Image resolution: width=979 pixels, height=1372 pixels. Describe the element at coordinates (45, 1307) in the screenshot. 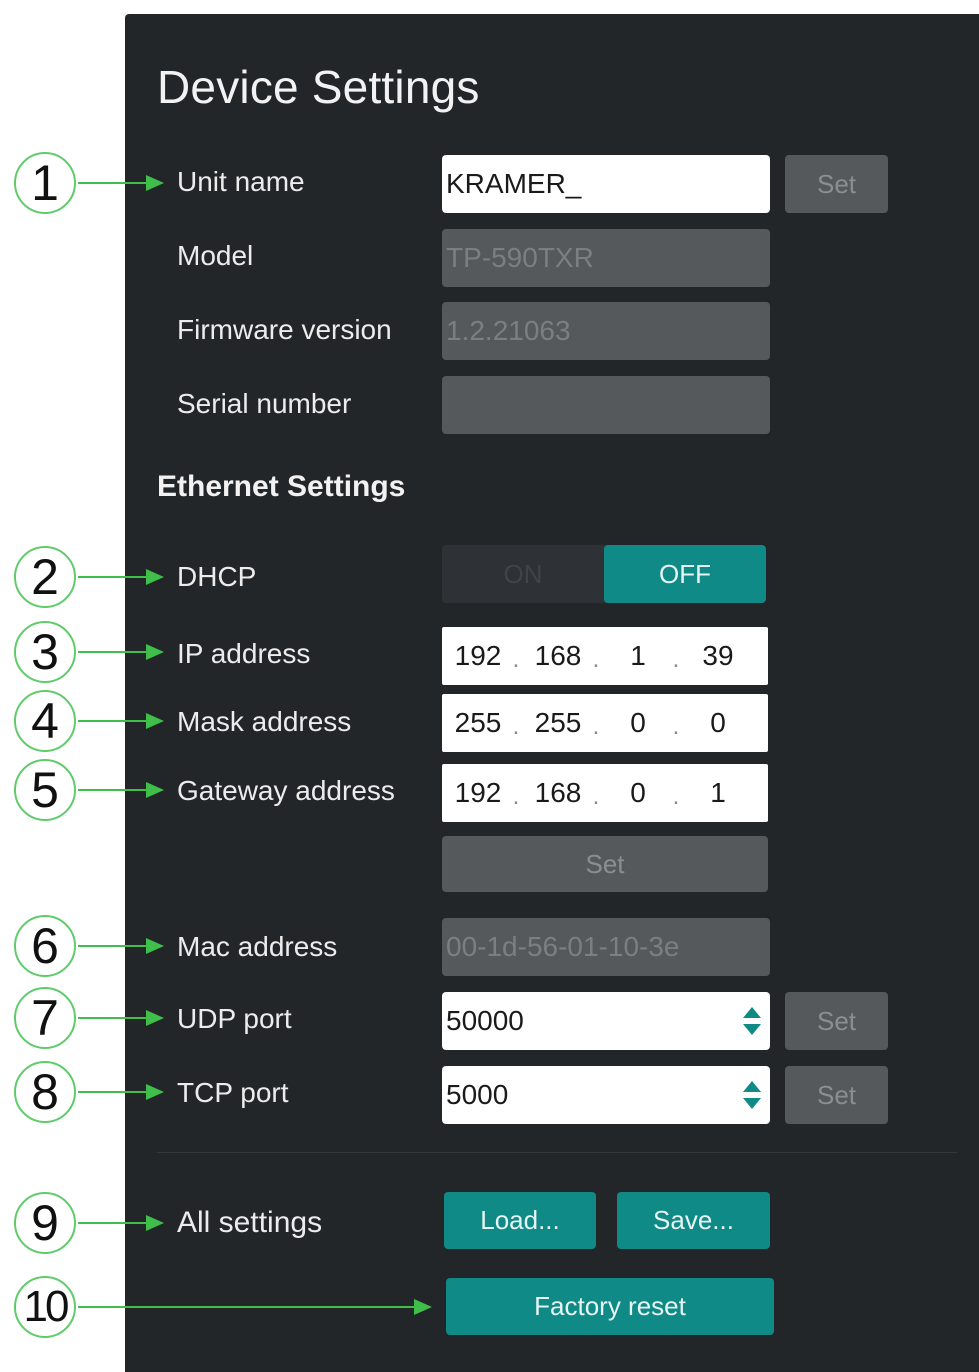

I see `callout-10: 10` at that location.